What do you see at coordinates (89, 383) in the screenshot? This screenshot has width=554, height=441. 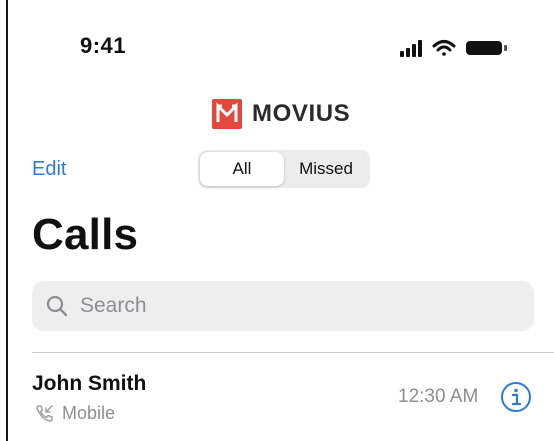 I see `contact-name: John Smith` at bounding box center [89, 383].